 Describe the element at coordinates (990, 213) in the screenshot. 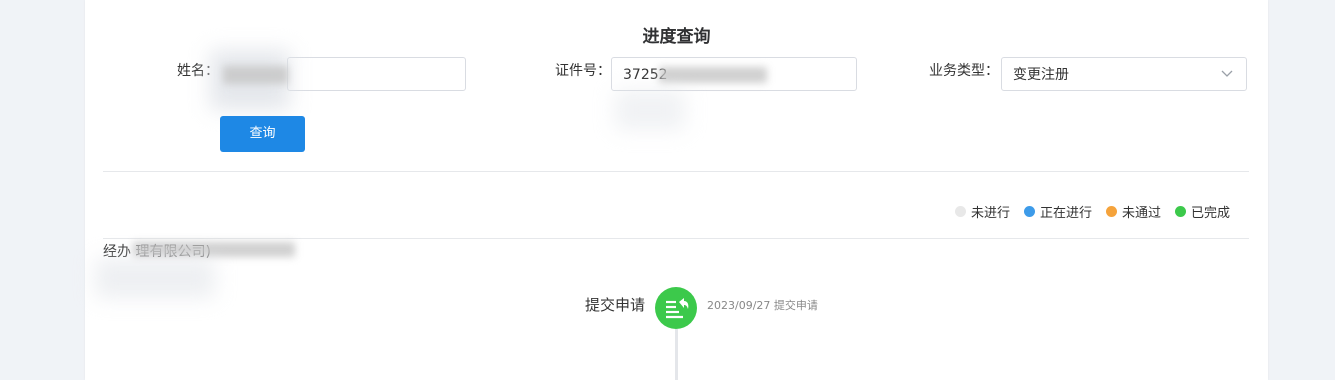

I see `legend-label: 未进行` at that location.